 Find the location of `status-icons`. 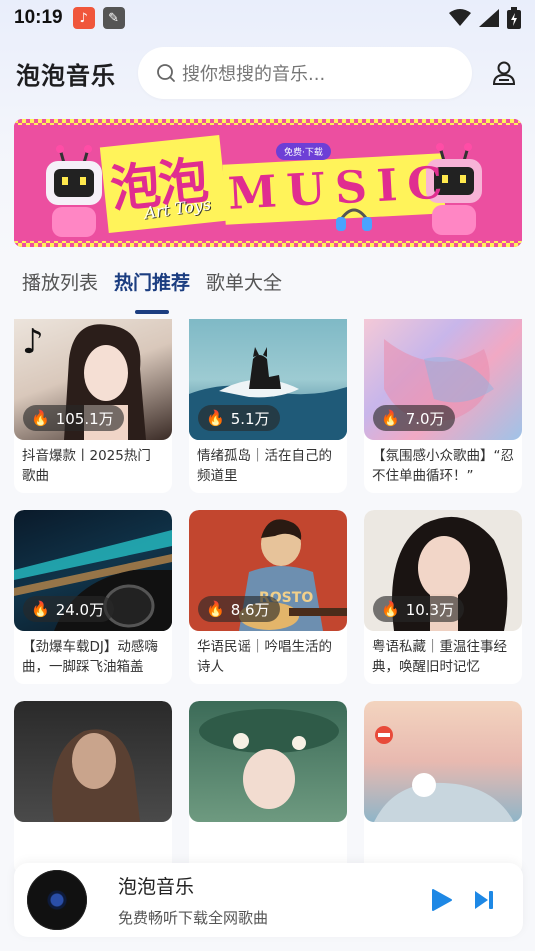

status-icons is located at coordinates (485, 18).